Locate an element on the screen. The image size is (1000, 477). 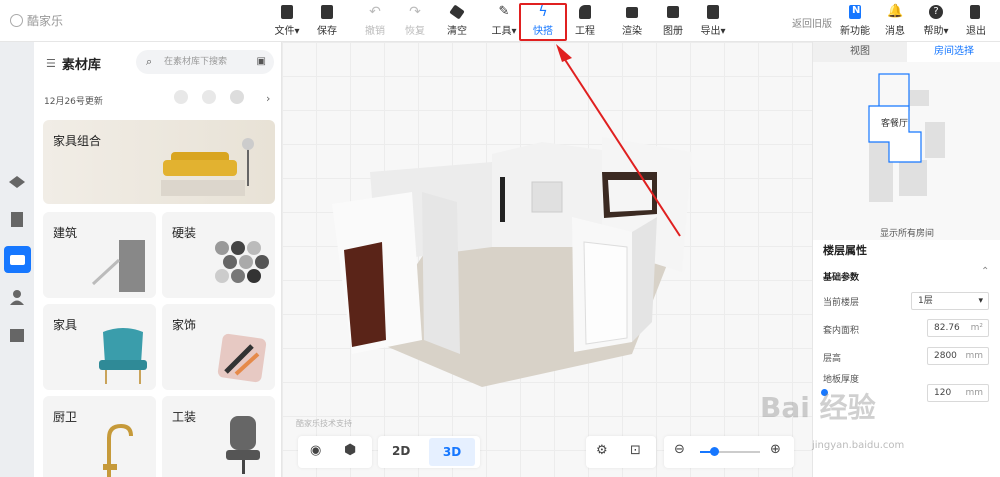
file-icon is located at coordinates (287, 12).